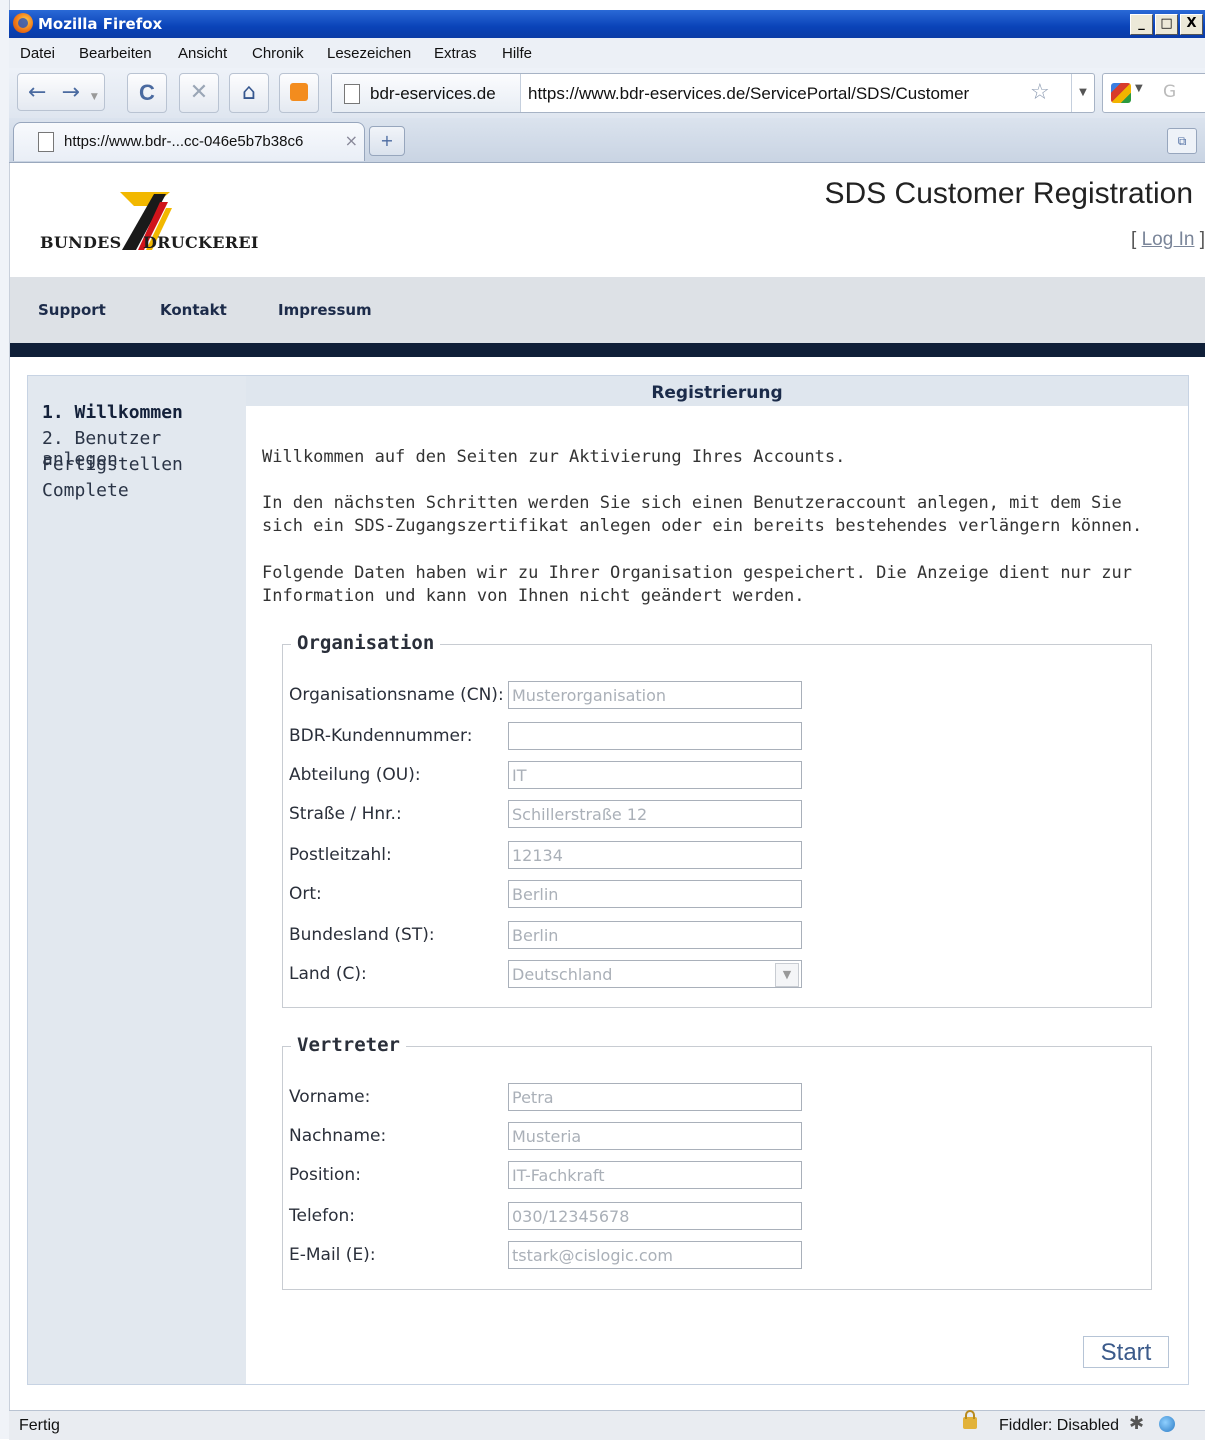 The image size is (1205, 1440). Describe the element at coordinates (970, 1419) in the screenshot. I see `lock-icon` at that location.